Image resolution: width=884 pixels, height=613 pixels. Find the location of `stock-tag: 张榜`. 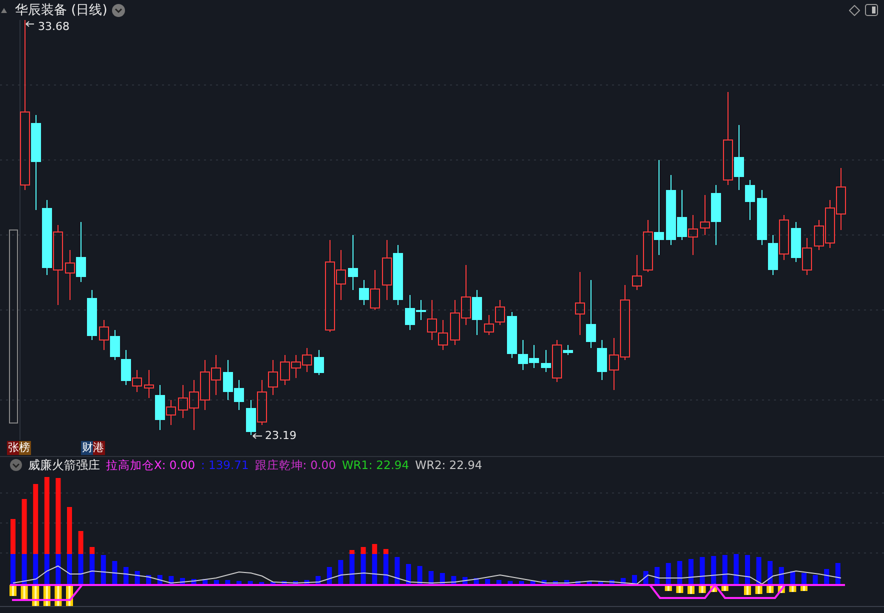

stock-tag: 张榜 is located at coordinates (19, 448).